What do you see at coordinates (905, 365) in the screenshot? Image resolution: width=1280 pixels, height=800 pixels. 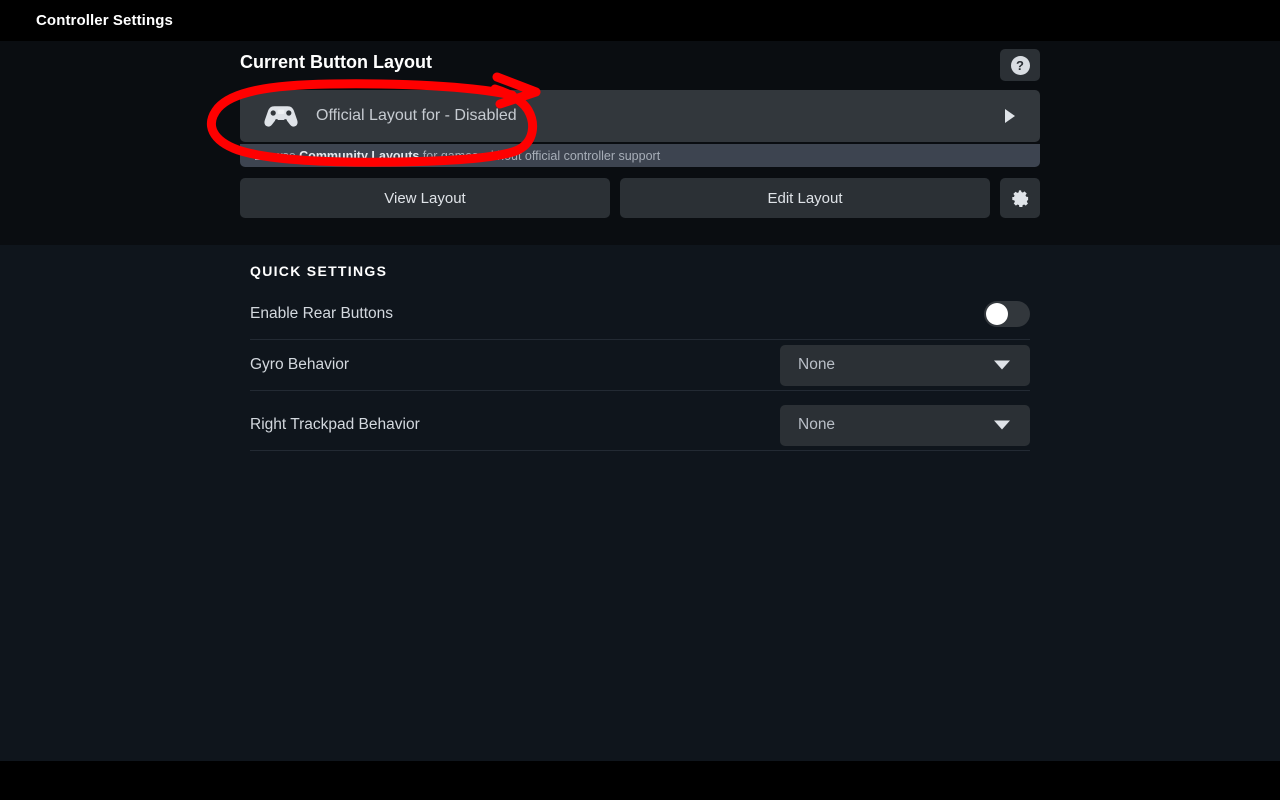 I see `gyro-behavior-select: None` at bounding box center [905, 365].